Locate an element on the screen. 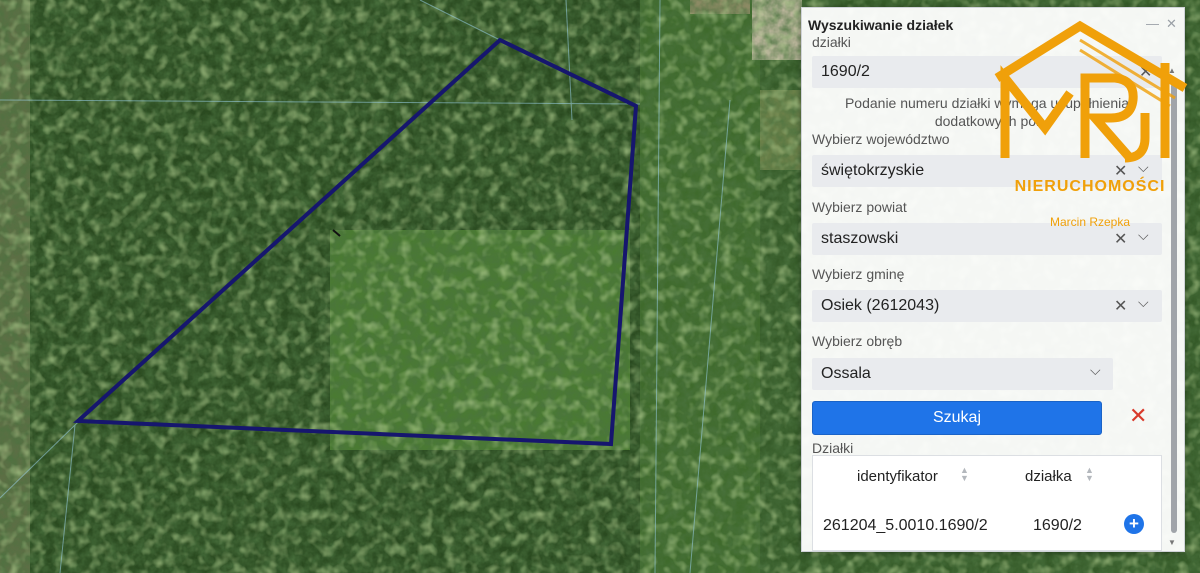 This screenshot has width=1200, height=573. plus-circle-icon: + is located at coordinates (1134, 524).